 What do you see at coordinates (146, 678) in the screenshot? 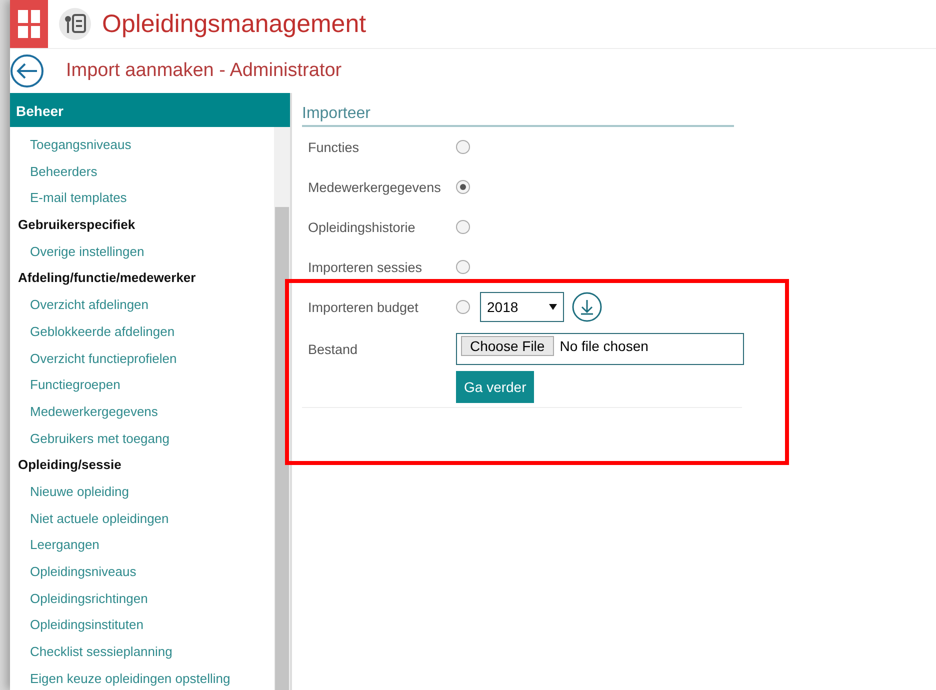
I see `sidebar-link: Eigen keuze opleidingen opstelling` at bounding box center [146, 678].